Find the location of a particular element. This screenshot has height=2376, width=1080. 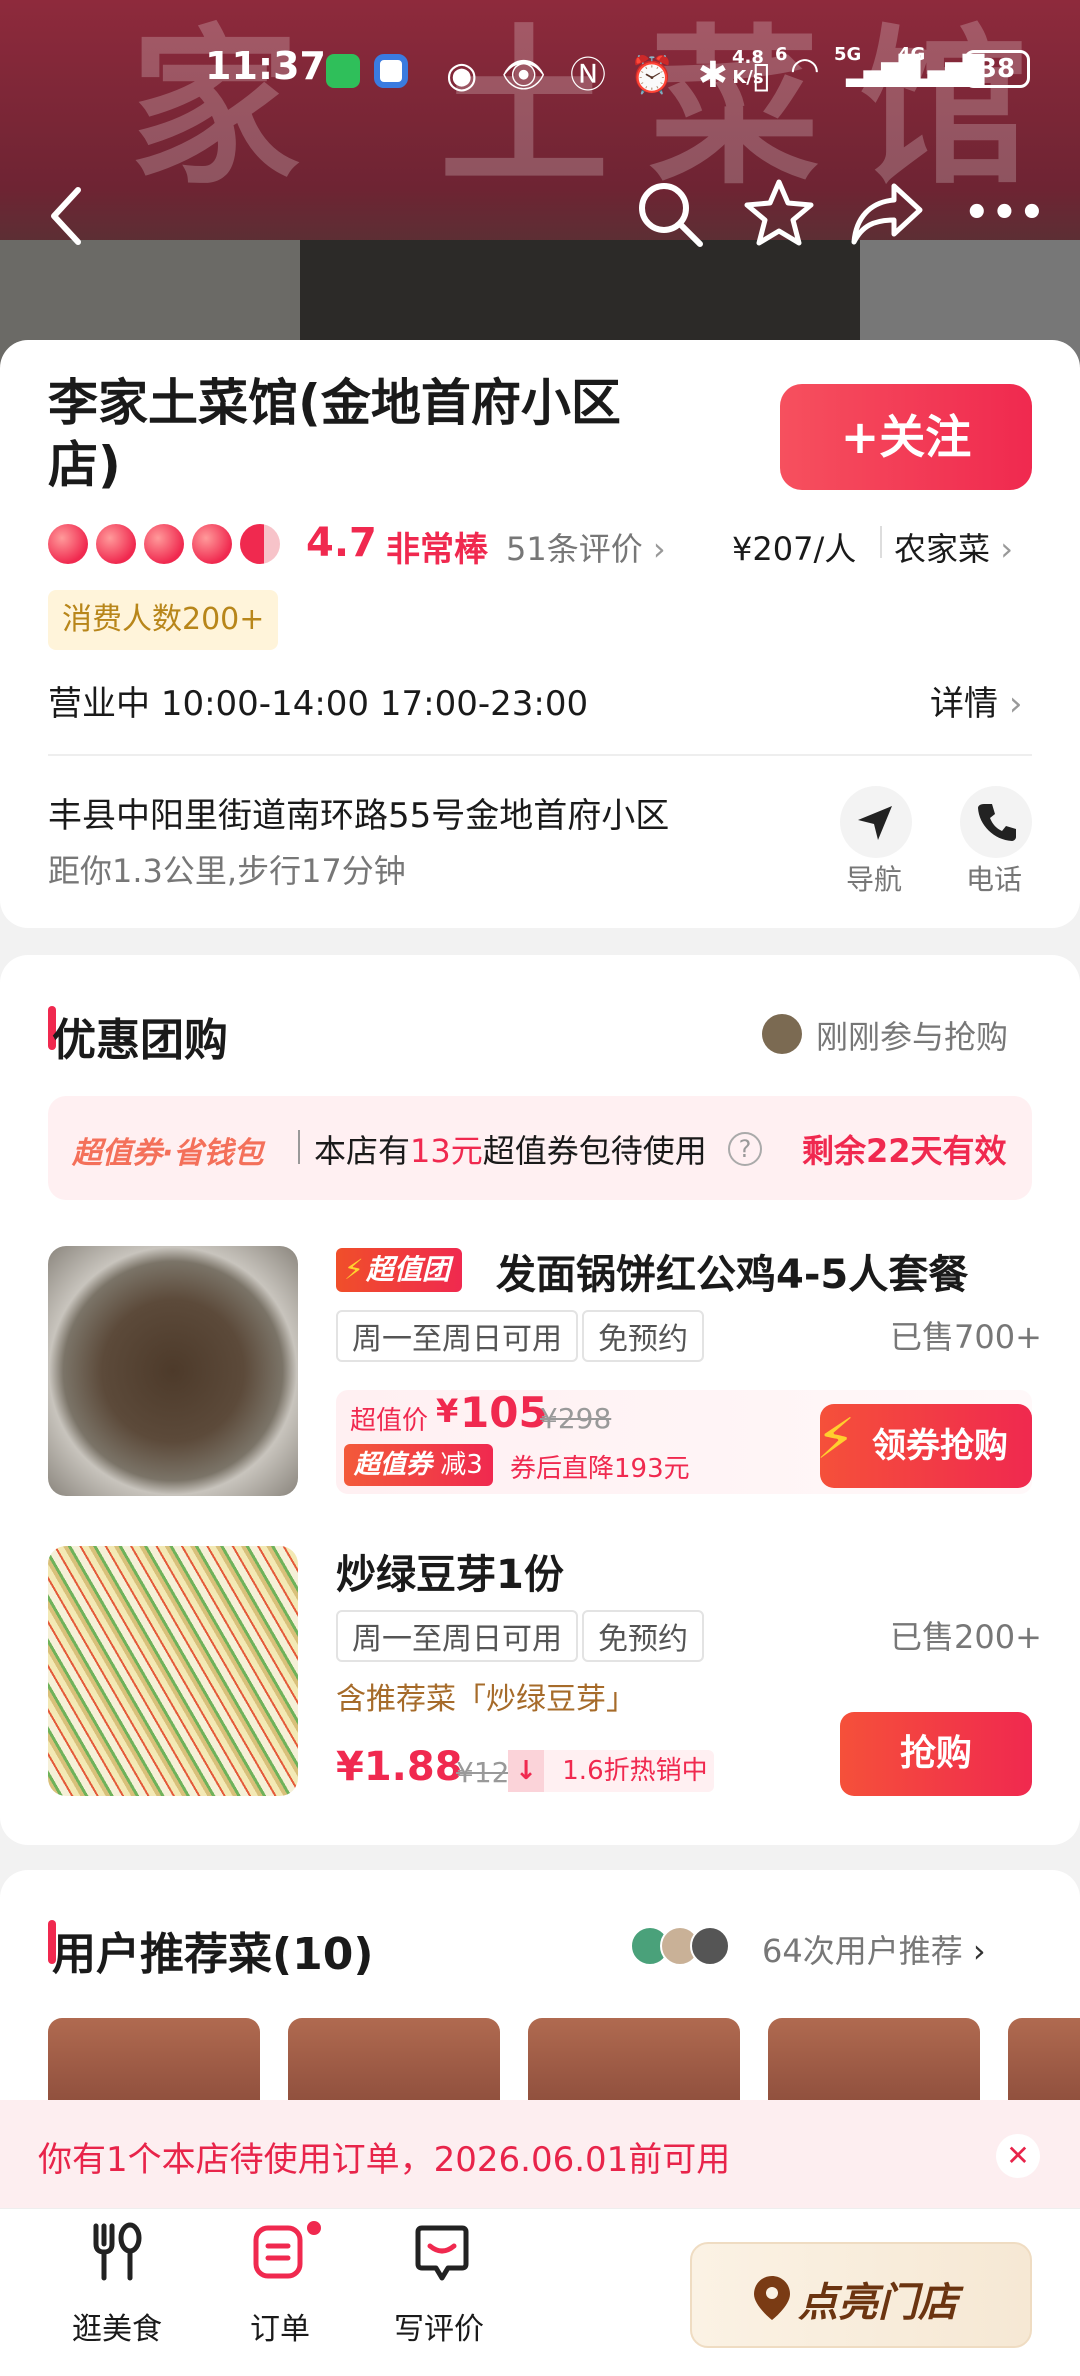

status-time: 11:37 is located at coordinates (265, 66).